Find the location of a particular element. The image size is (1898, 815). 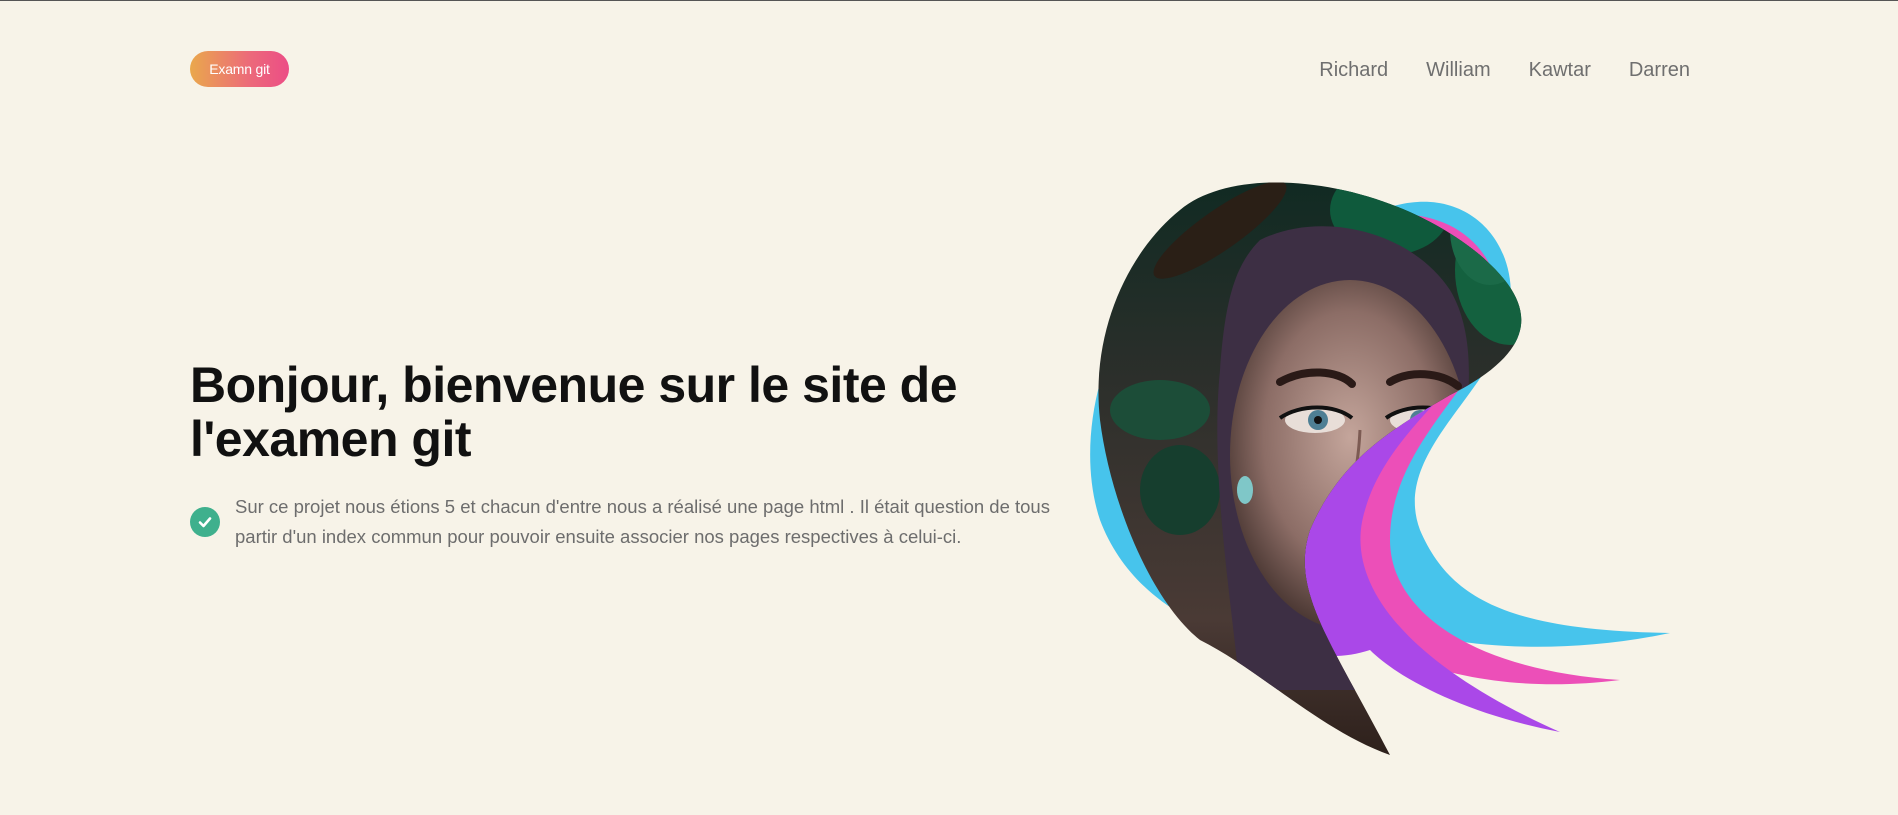

check-icon is located at coordinates (205, 522).